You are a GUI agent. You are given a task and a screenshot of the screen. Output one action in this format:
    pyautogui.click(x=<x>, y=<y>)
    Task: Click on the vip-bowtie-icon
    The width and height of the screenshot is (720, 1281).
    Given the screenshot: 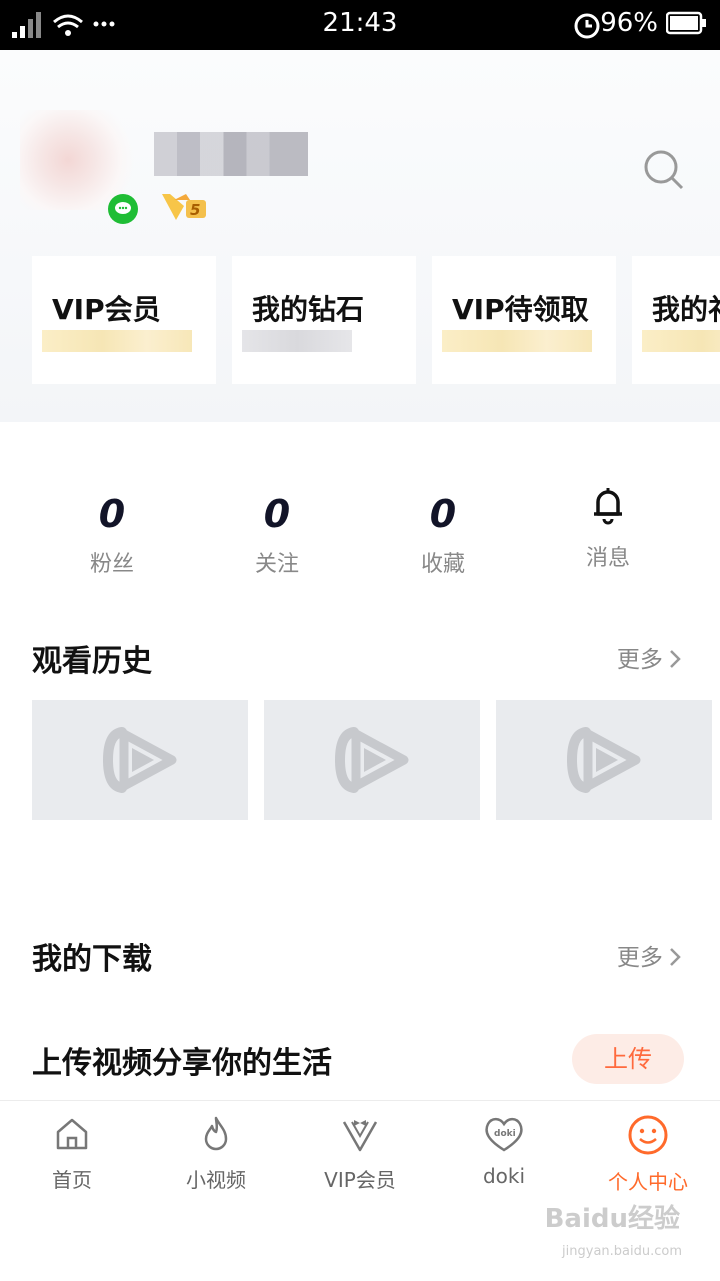 What is the action you would take?
    pyautogui.click(x=360, y=1136)
    